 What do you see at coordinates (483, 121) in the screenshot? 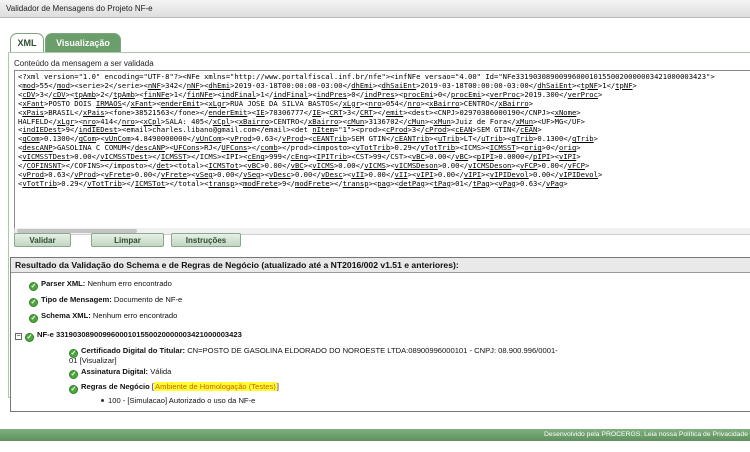
I see `xml-segment: >Juiz de Fora</` at bounding box center [483, 121].